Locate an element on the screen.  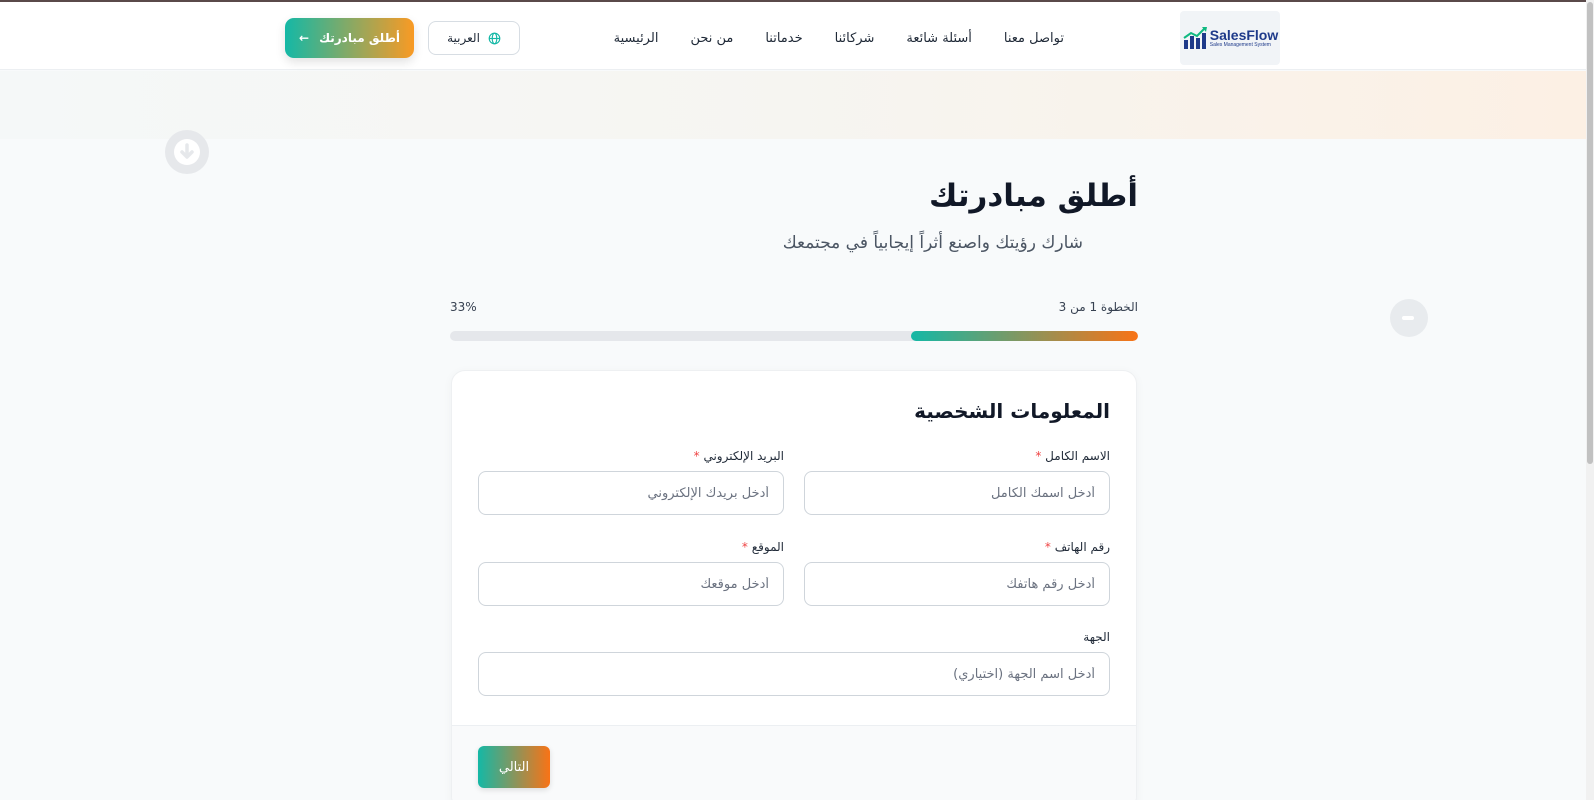
globe-icon is located at coordinates (494, 38).